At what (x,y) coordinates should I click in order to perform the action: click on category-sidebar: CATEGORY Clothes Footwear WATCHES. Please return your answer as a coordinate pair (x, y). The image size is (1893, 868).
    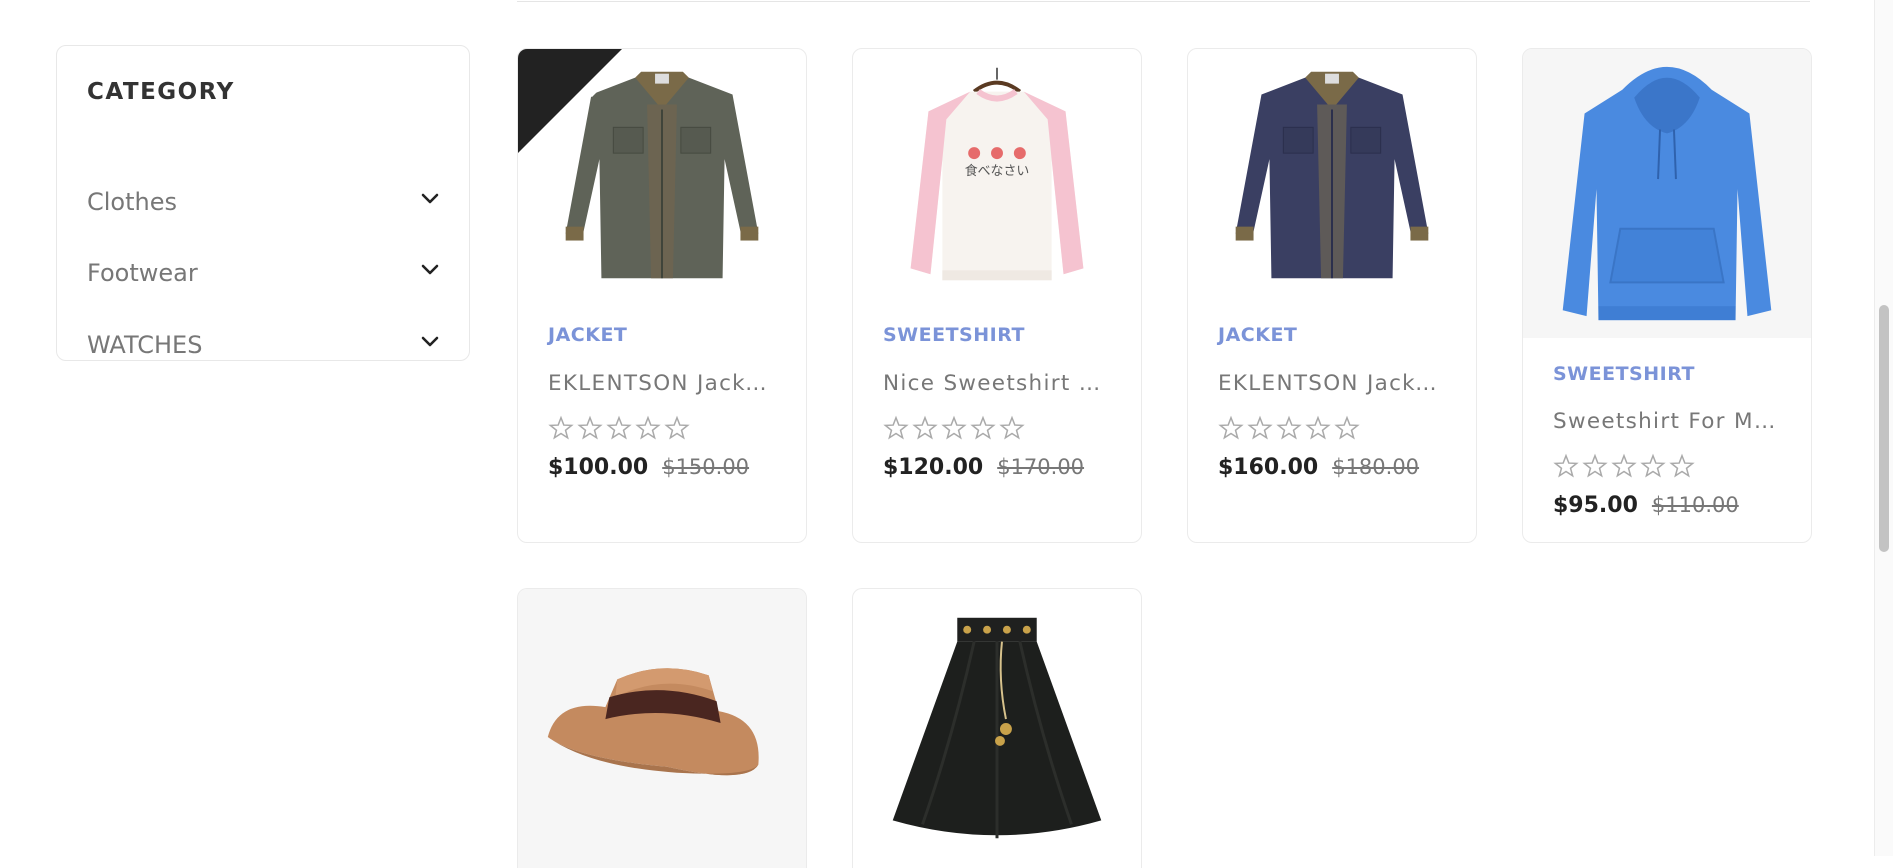
    Looking at the image, I should click on (263, 203).